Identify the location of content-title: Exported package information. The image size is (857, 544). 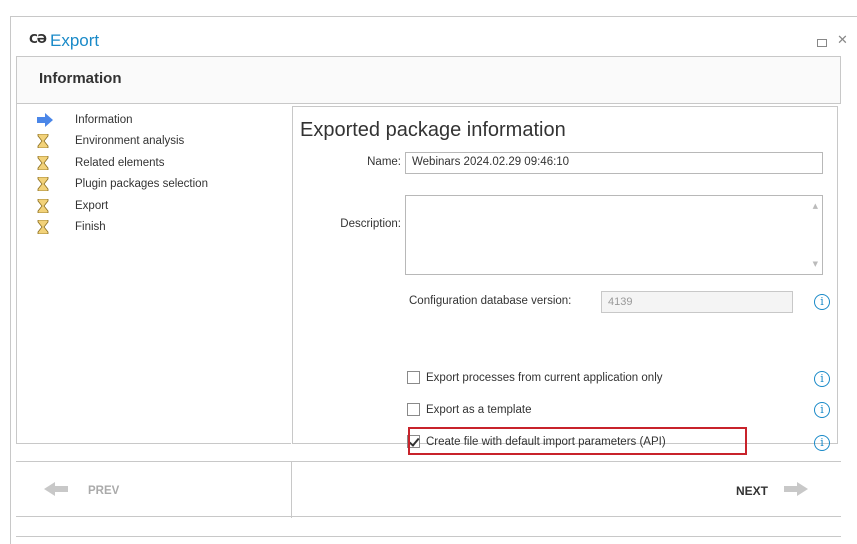
(433, 130).